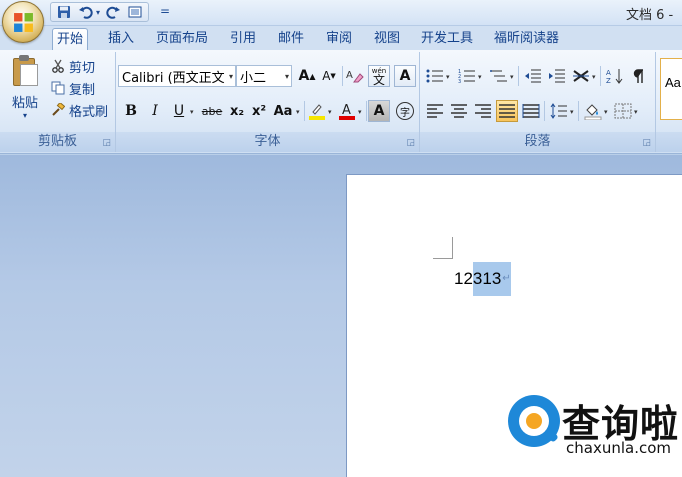  Describe the element at coordinates (491, 279) in the screenshot. I see `text-selection: 313 ↵` at that location.